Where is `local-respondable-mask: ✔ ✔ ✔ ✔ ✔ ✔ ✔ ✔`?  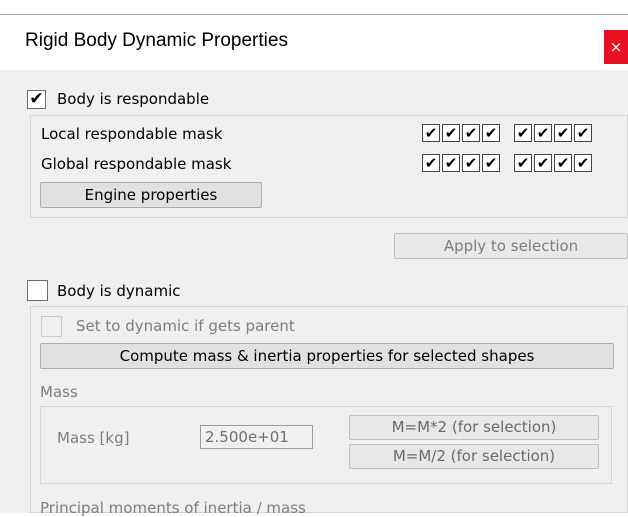
local-respondable-mask: ✔ ✔ ✔ ✔ ✔ ✔ ✔ ✔ is located at coordinates (507, 133).